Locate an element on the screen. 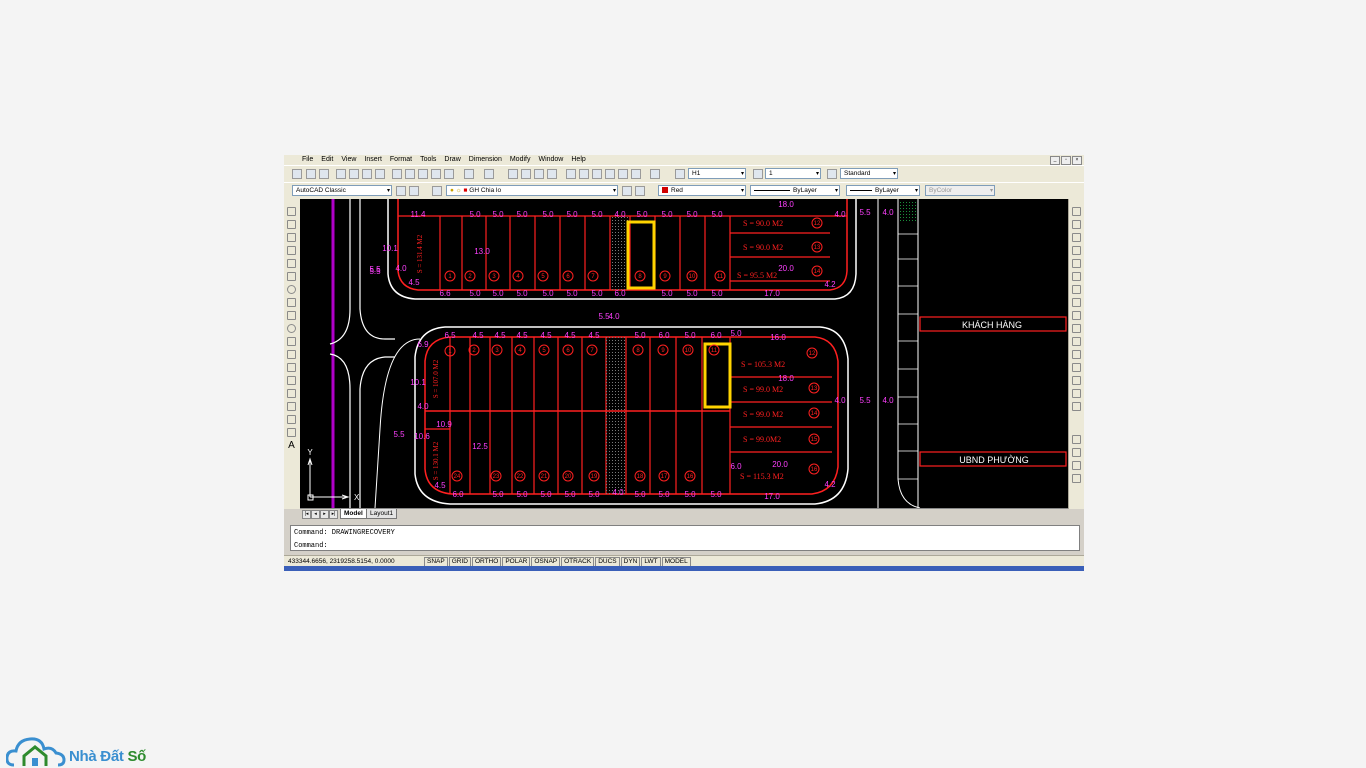 This screenshot has height=768, width=1366. explode-icon is located at coordinates (1076, 406).